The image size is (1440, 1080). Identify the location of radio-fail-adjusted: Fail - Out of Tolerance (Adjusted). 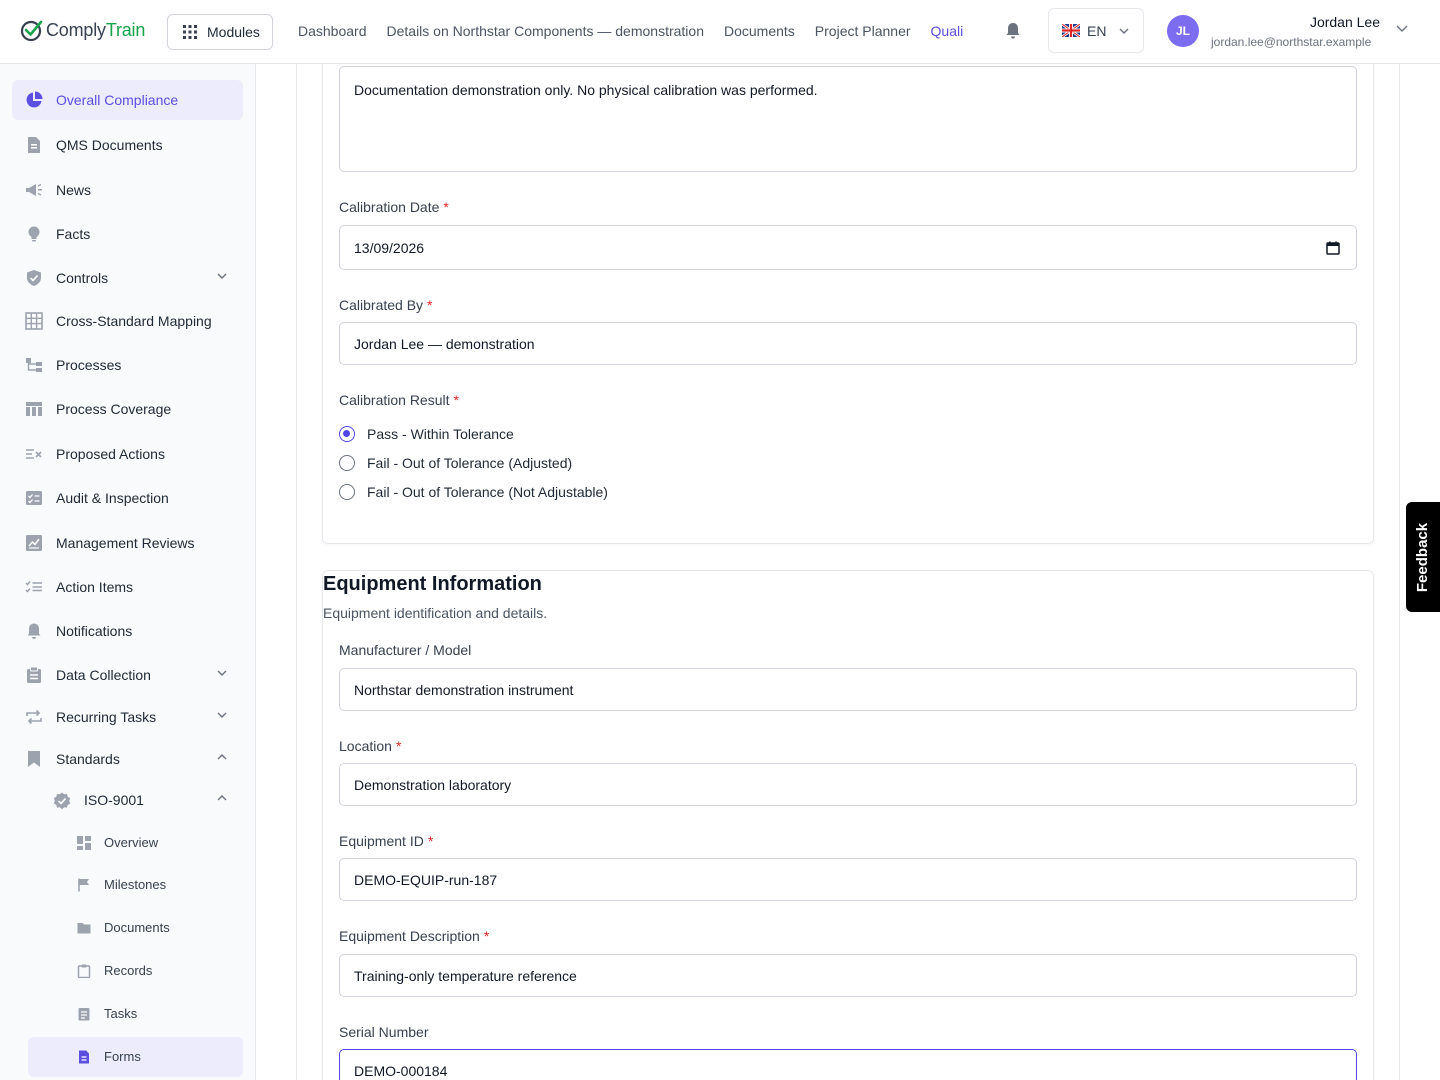
(455, 463).